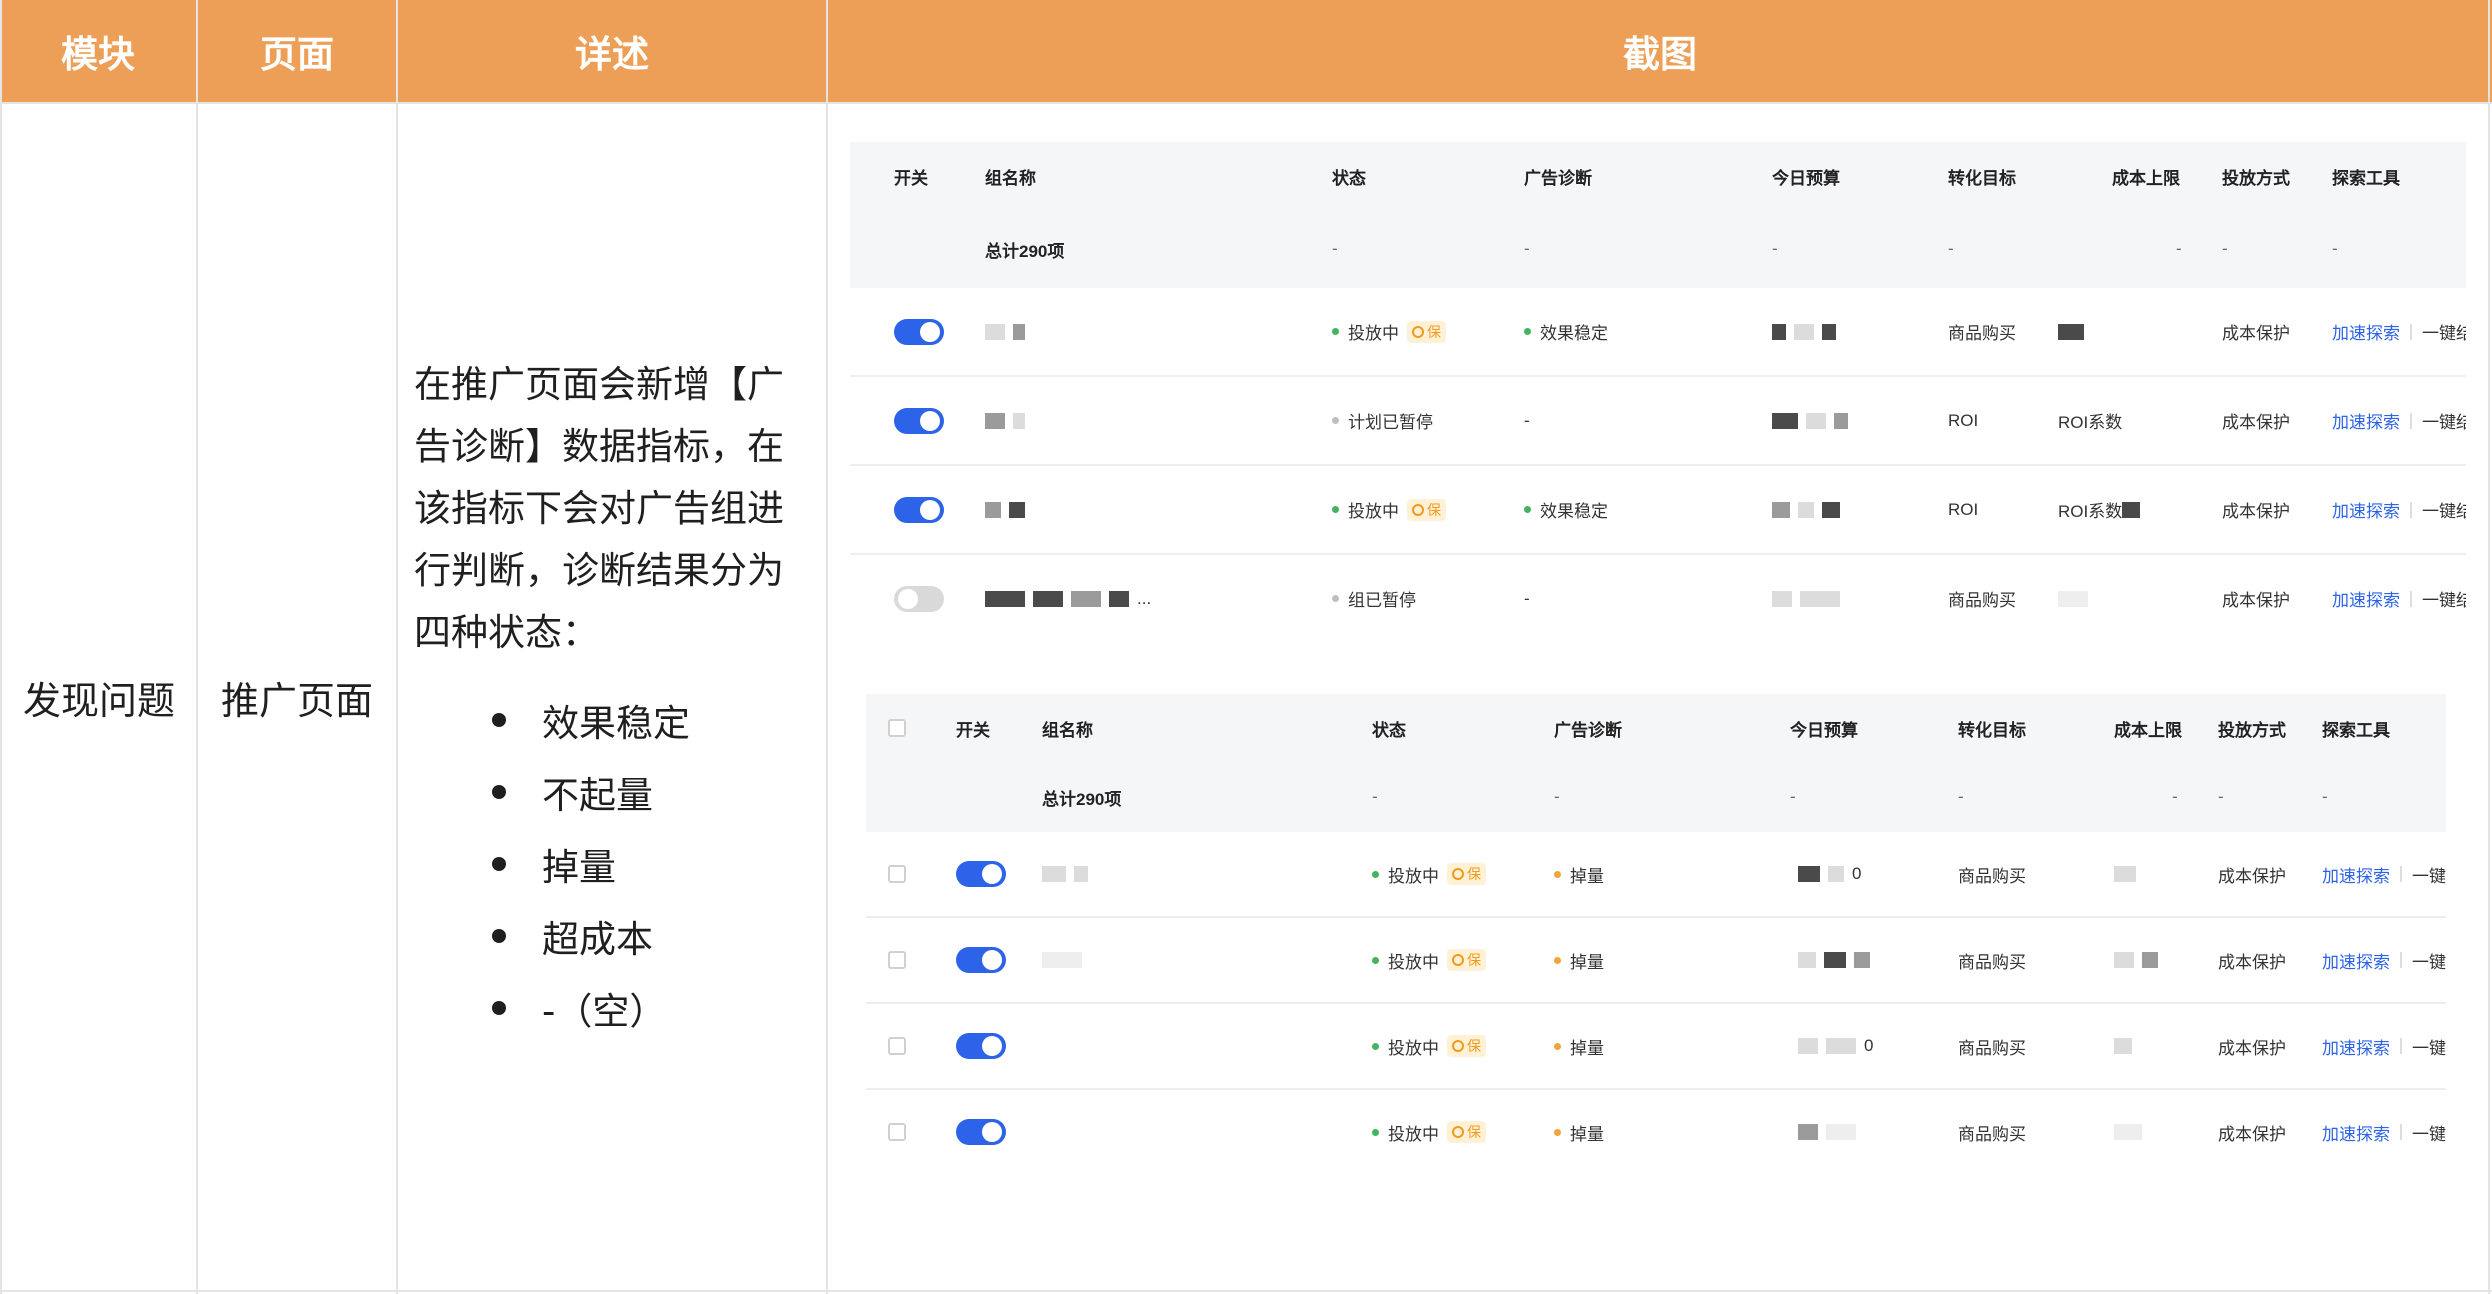 This screenshot has height=1294, width=2492. What do you see at coordinates (1658, 510) in the screenshot?
I see `table-row: 投放中 保 效果稳定 ROI ROI系数 成本保护 加速探索 一键结` at bounding box center [1658, 510].